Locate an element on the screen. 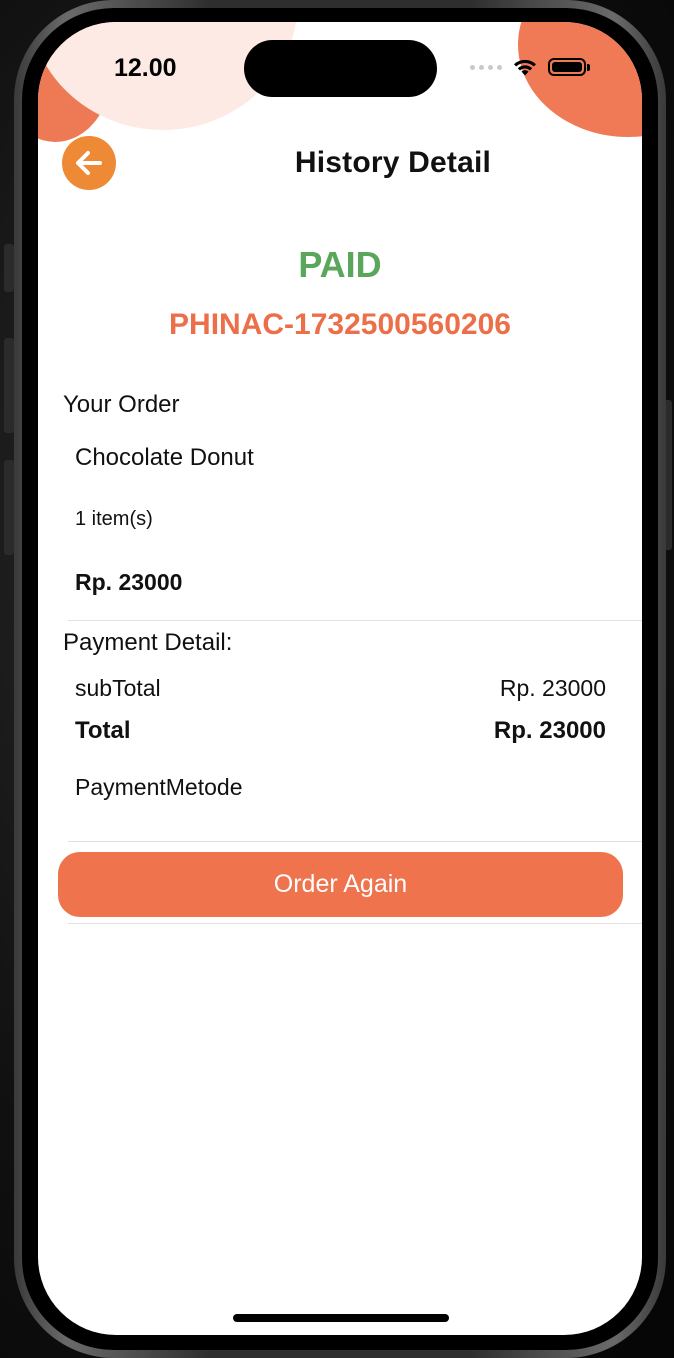 The height and width of the screenshot is (1358, 674). status-time: 12.00 is located at coordinates (145, 68).